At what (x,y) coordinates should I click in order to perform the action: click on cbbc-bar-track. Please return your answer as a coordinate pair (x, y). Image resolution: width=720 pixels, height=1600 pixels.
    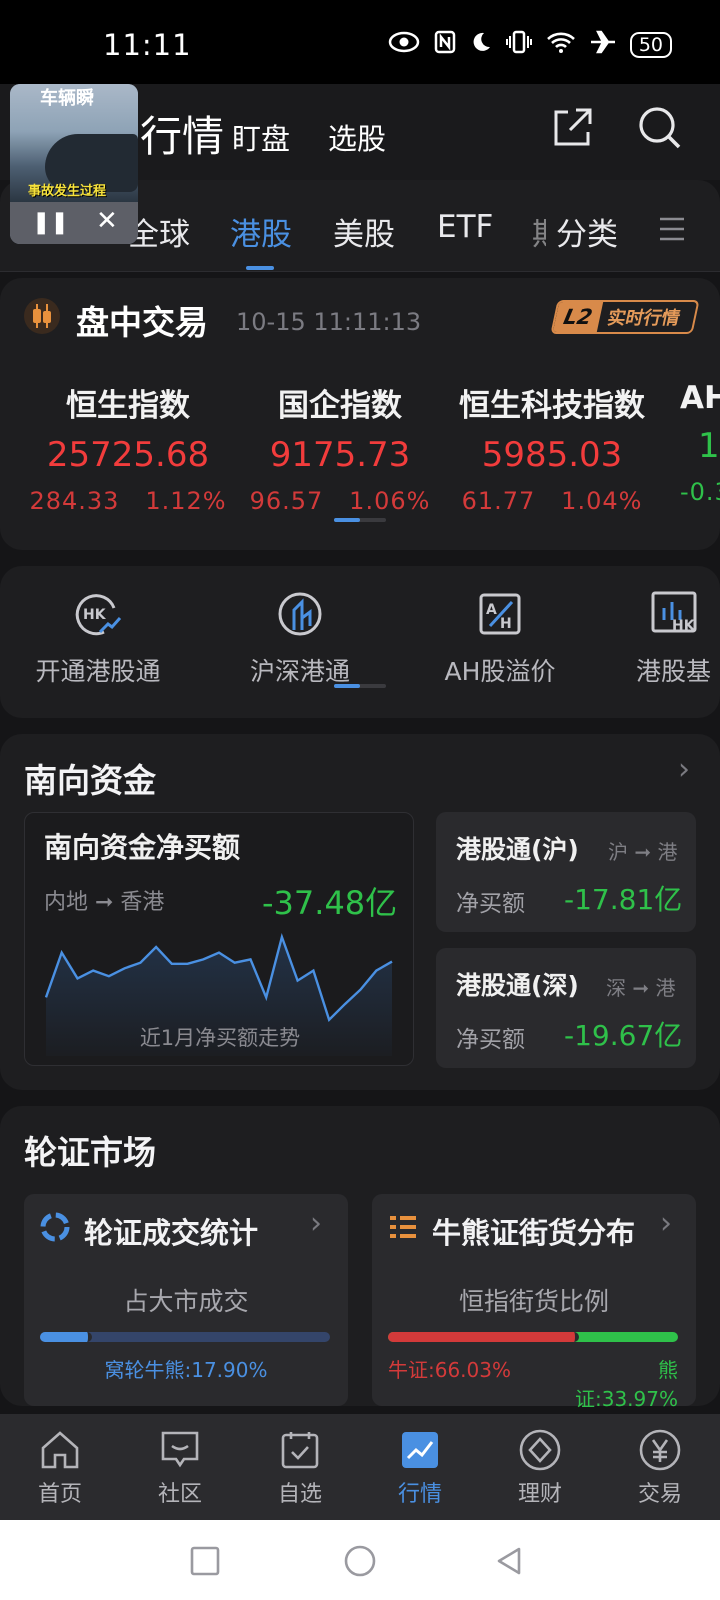
    Looking at the image, I should click on (533, 1337).